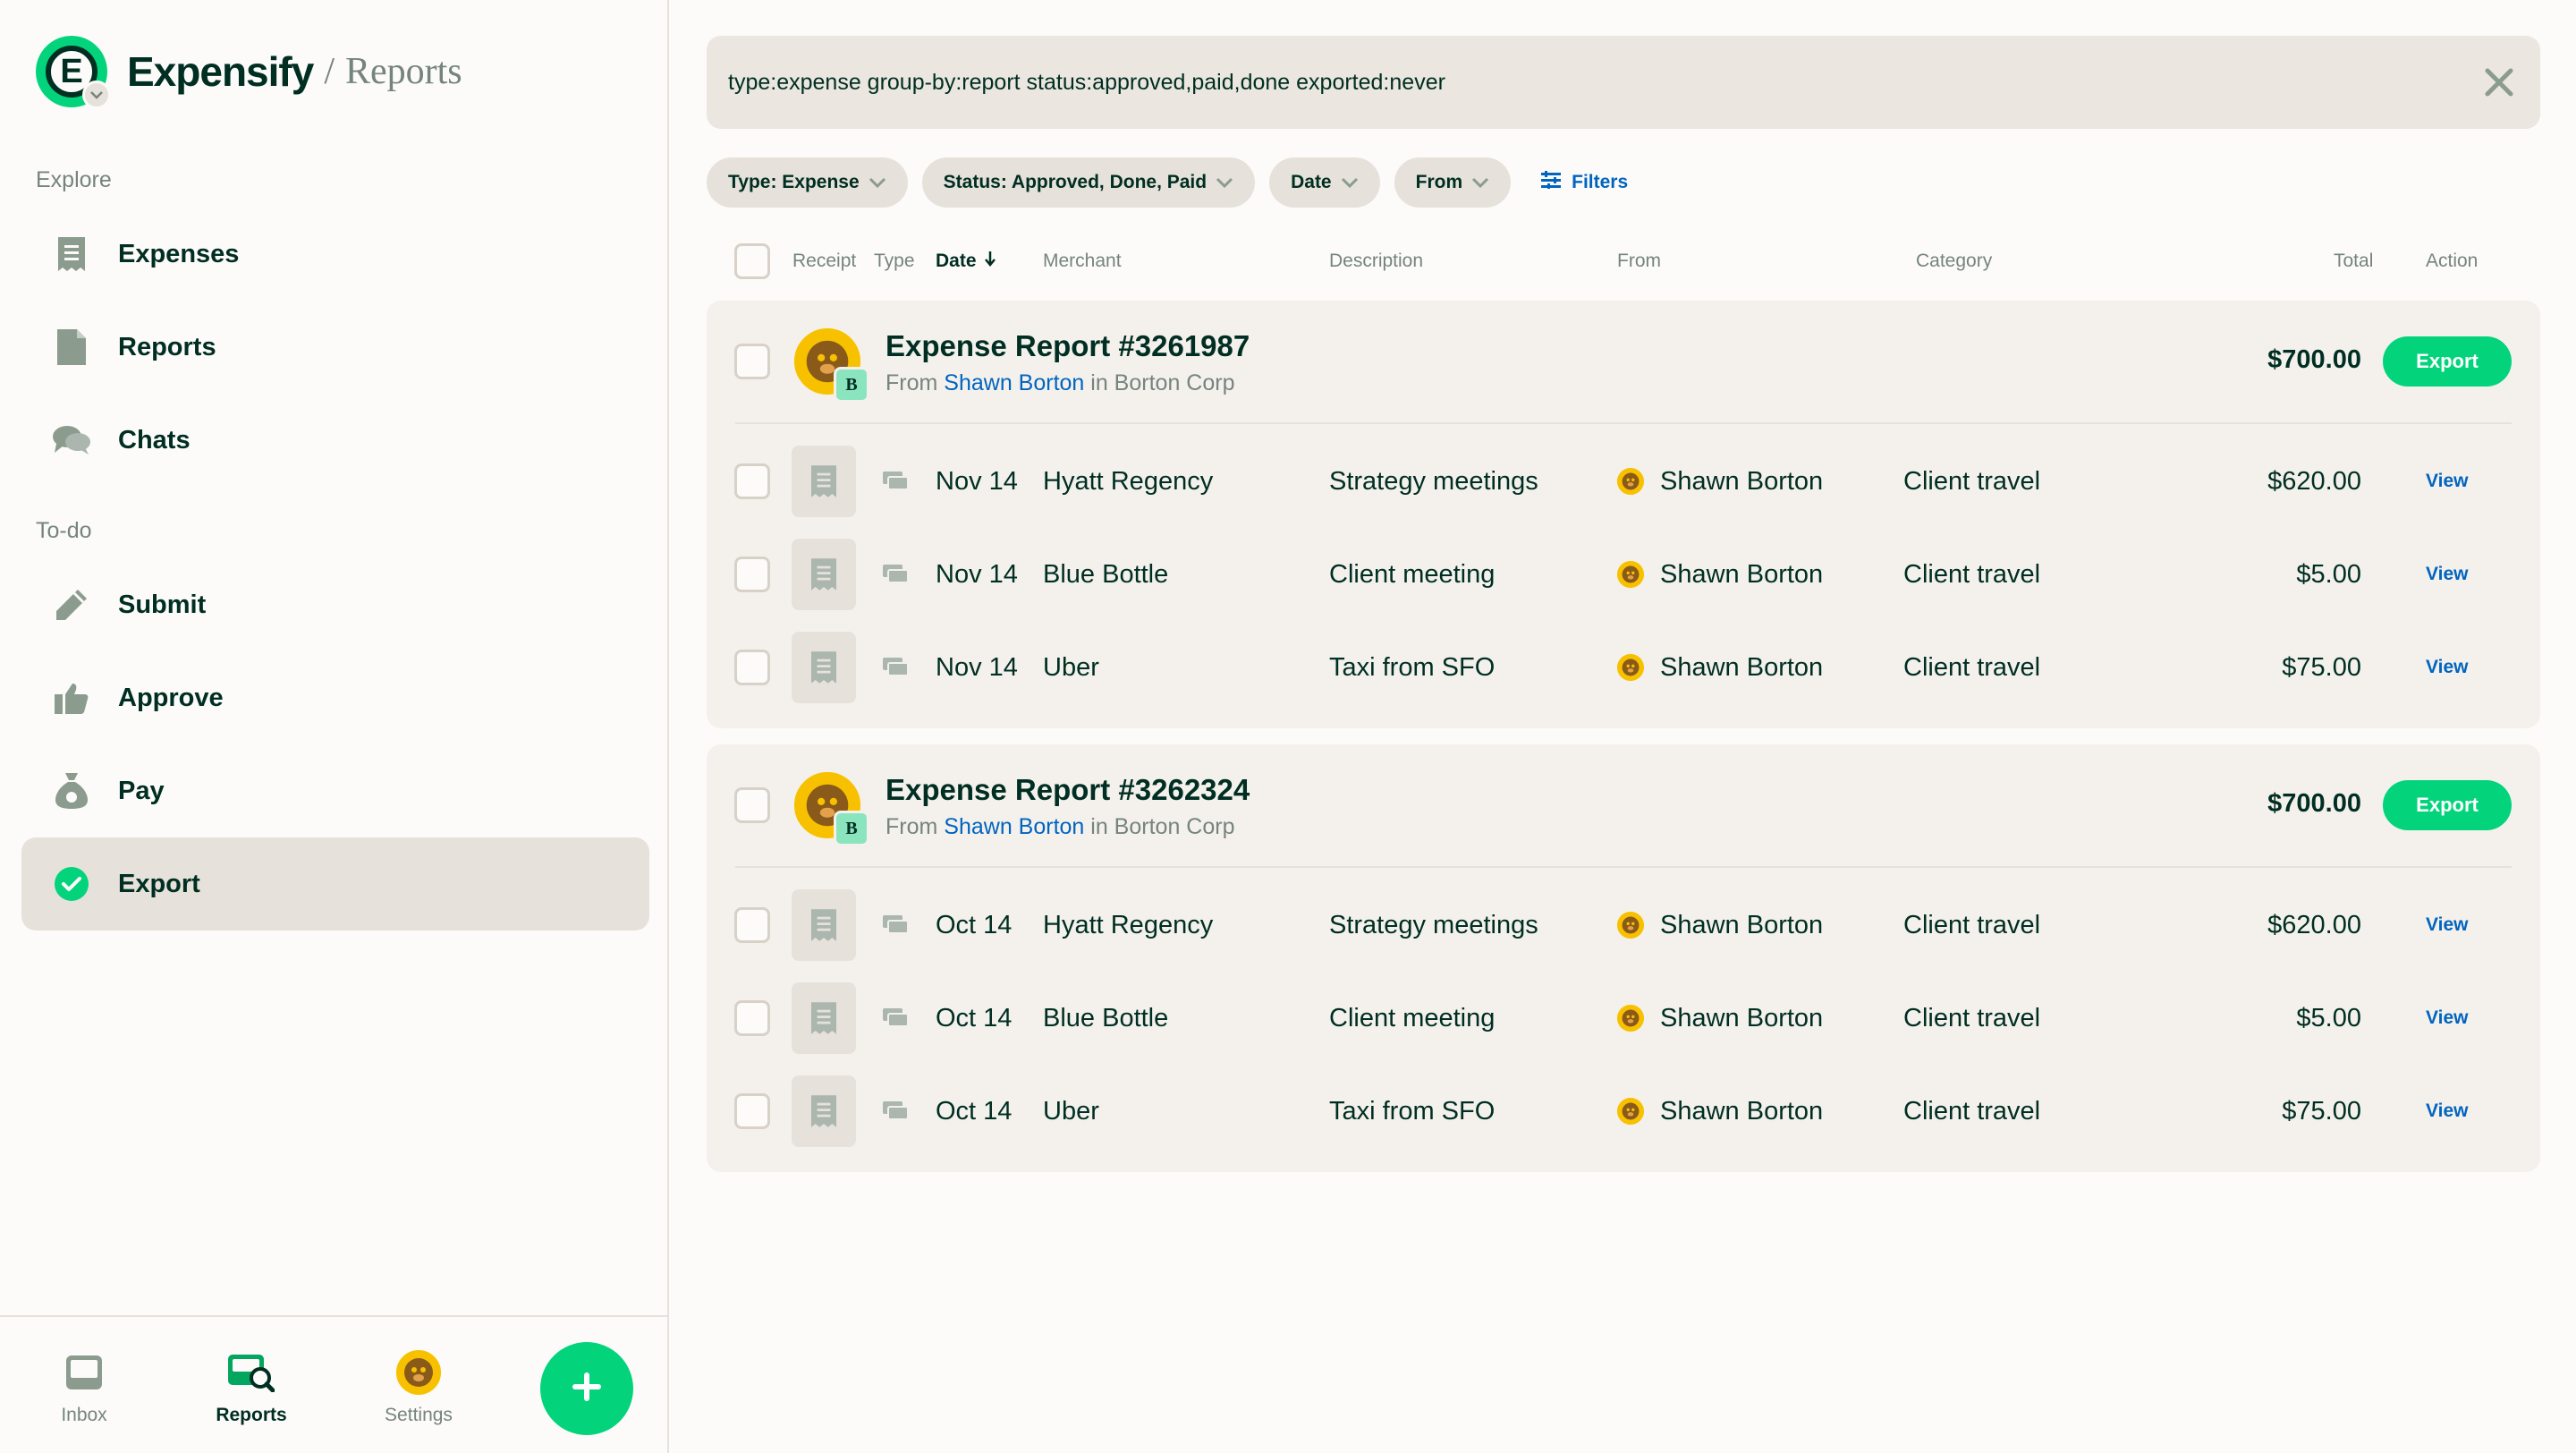  I want to click on sidebar-item-approve: Approve, so click(335, 697).